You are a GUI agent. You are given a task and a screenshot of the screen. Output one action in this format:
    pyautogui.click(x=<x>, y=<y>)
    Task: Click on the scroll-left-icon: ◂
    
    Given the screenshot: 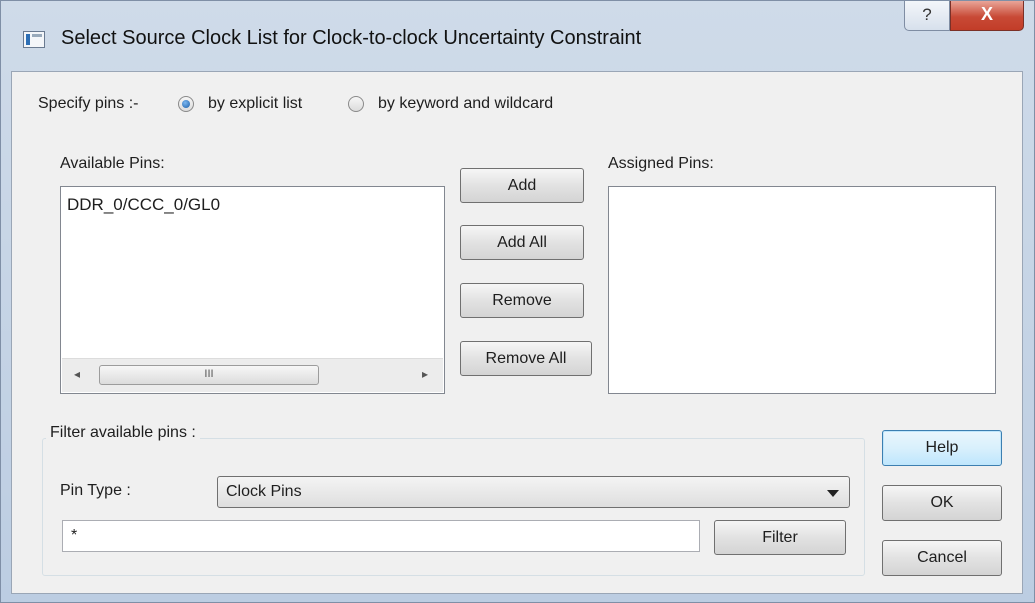 What is the action you would take?
    pyautogui.click(x=77, y=374)
    